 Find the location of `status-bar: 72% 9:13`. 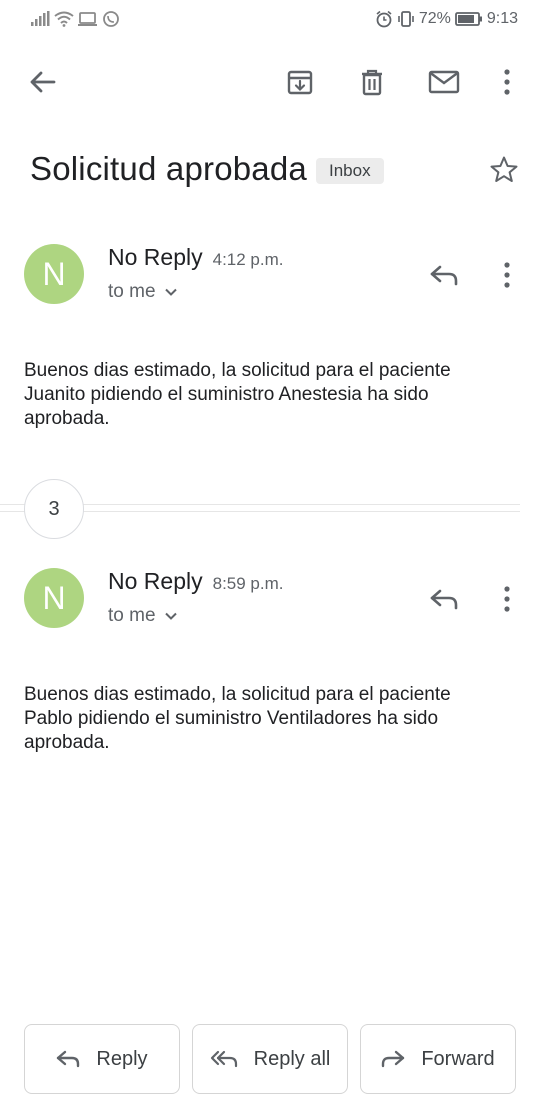

status-bar: 72% 9:13 is located at coordinates (270, 20).